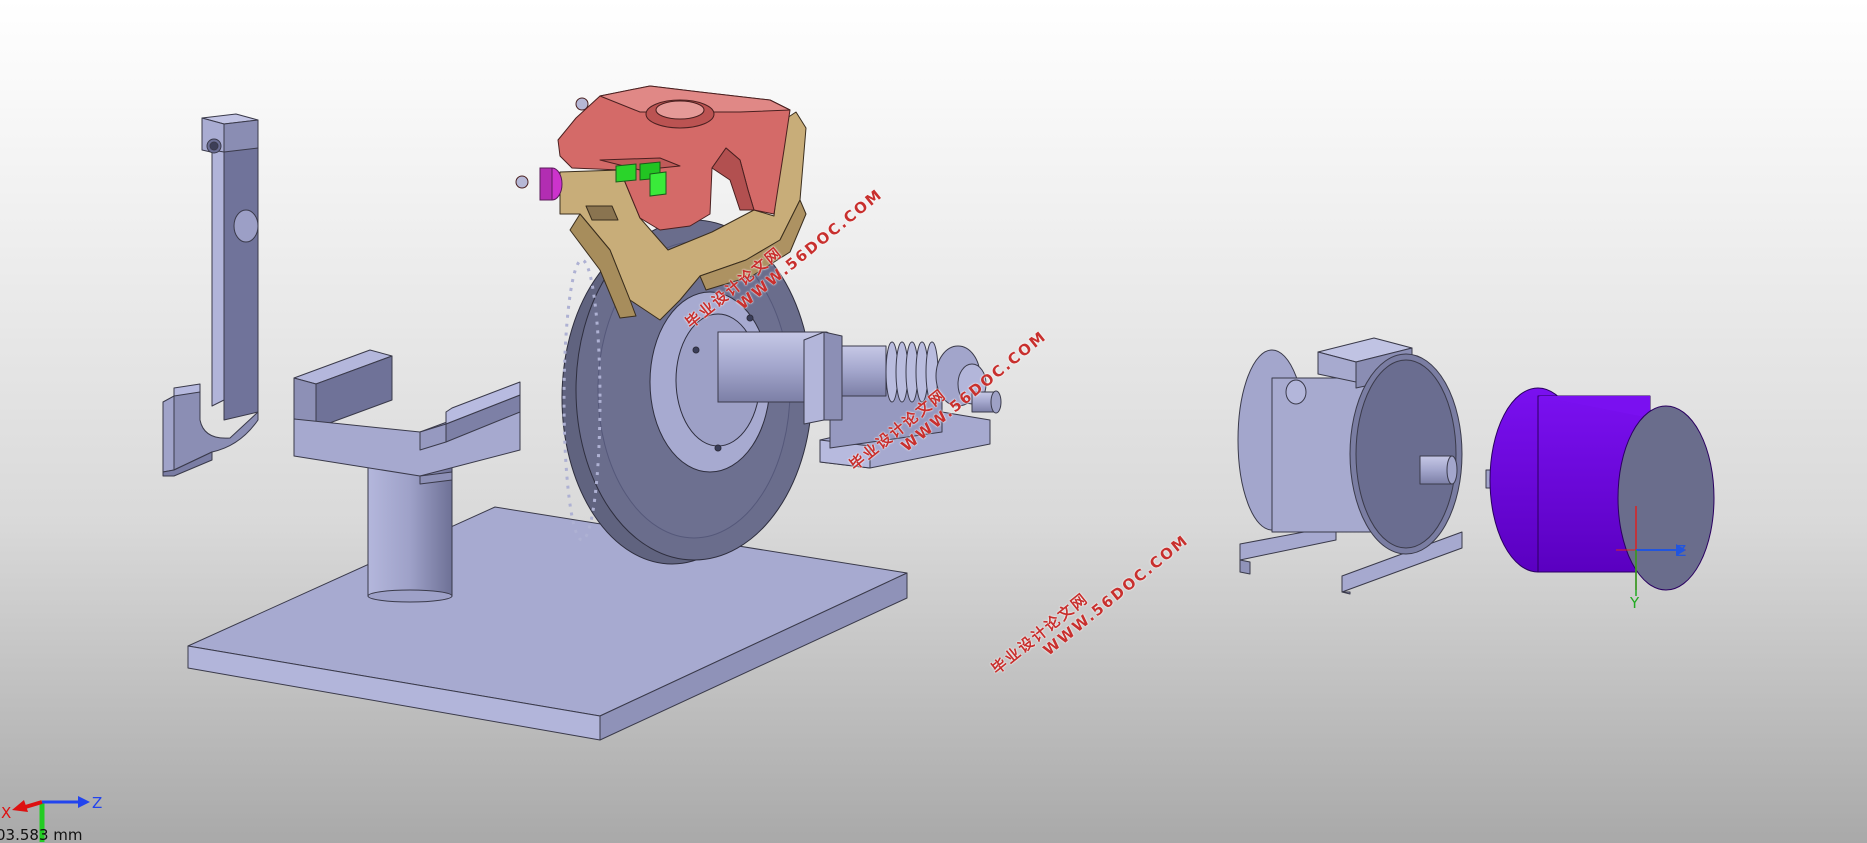 The height and width of the screenshot is (843, 1867). What do you see at coordinates (551, 184) in the screenshot?
I see `caliper-piston` at bounding box center [551, 184].